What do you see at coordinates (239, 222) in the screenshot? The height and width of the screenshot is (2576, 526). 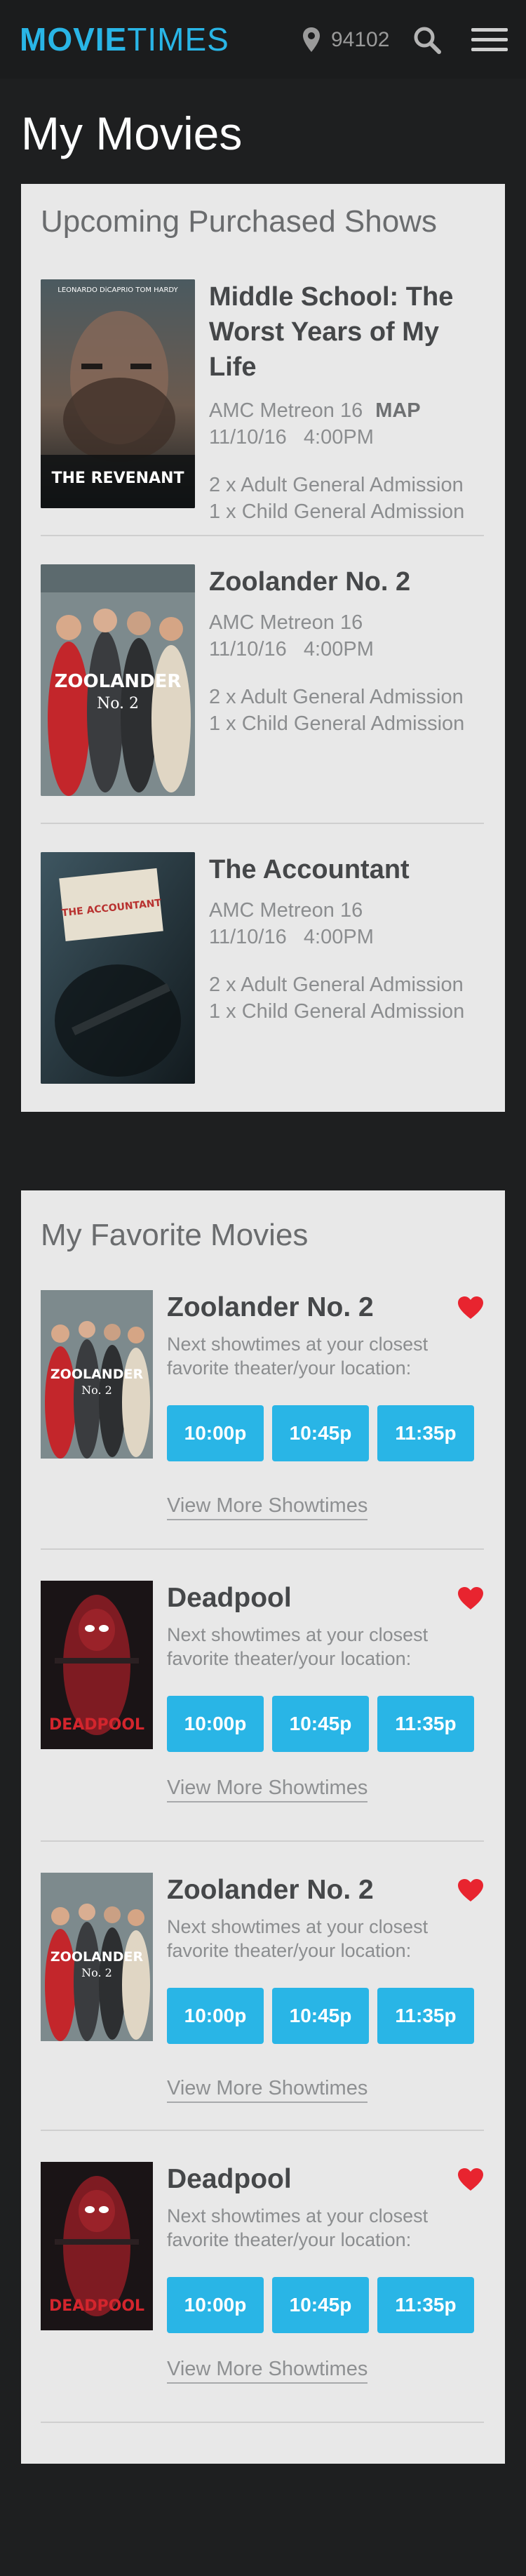 I see `purchased-shows-title: Upcoming Purchased Shows` at bounding box center [239, 222].